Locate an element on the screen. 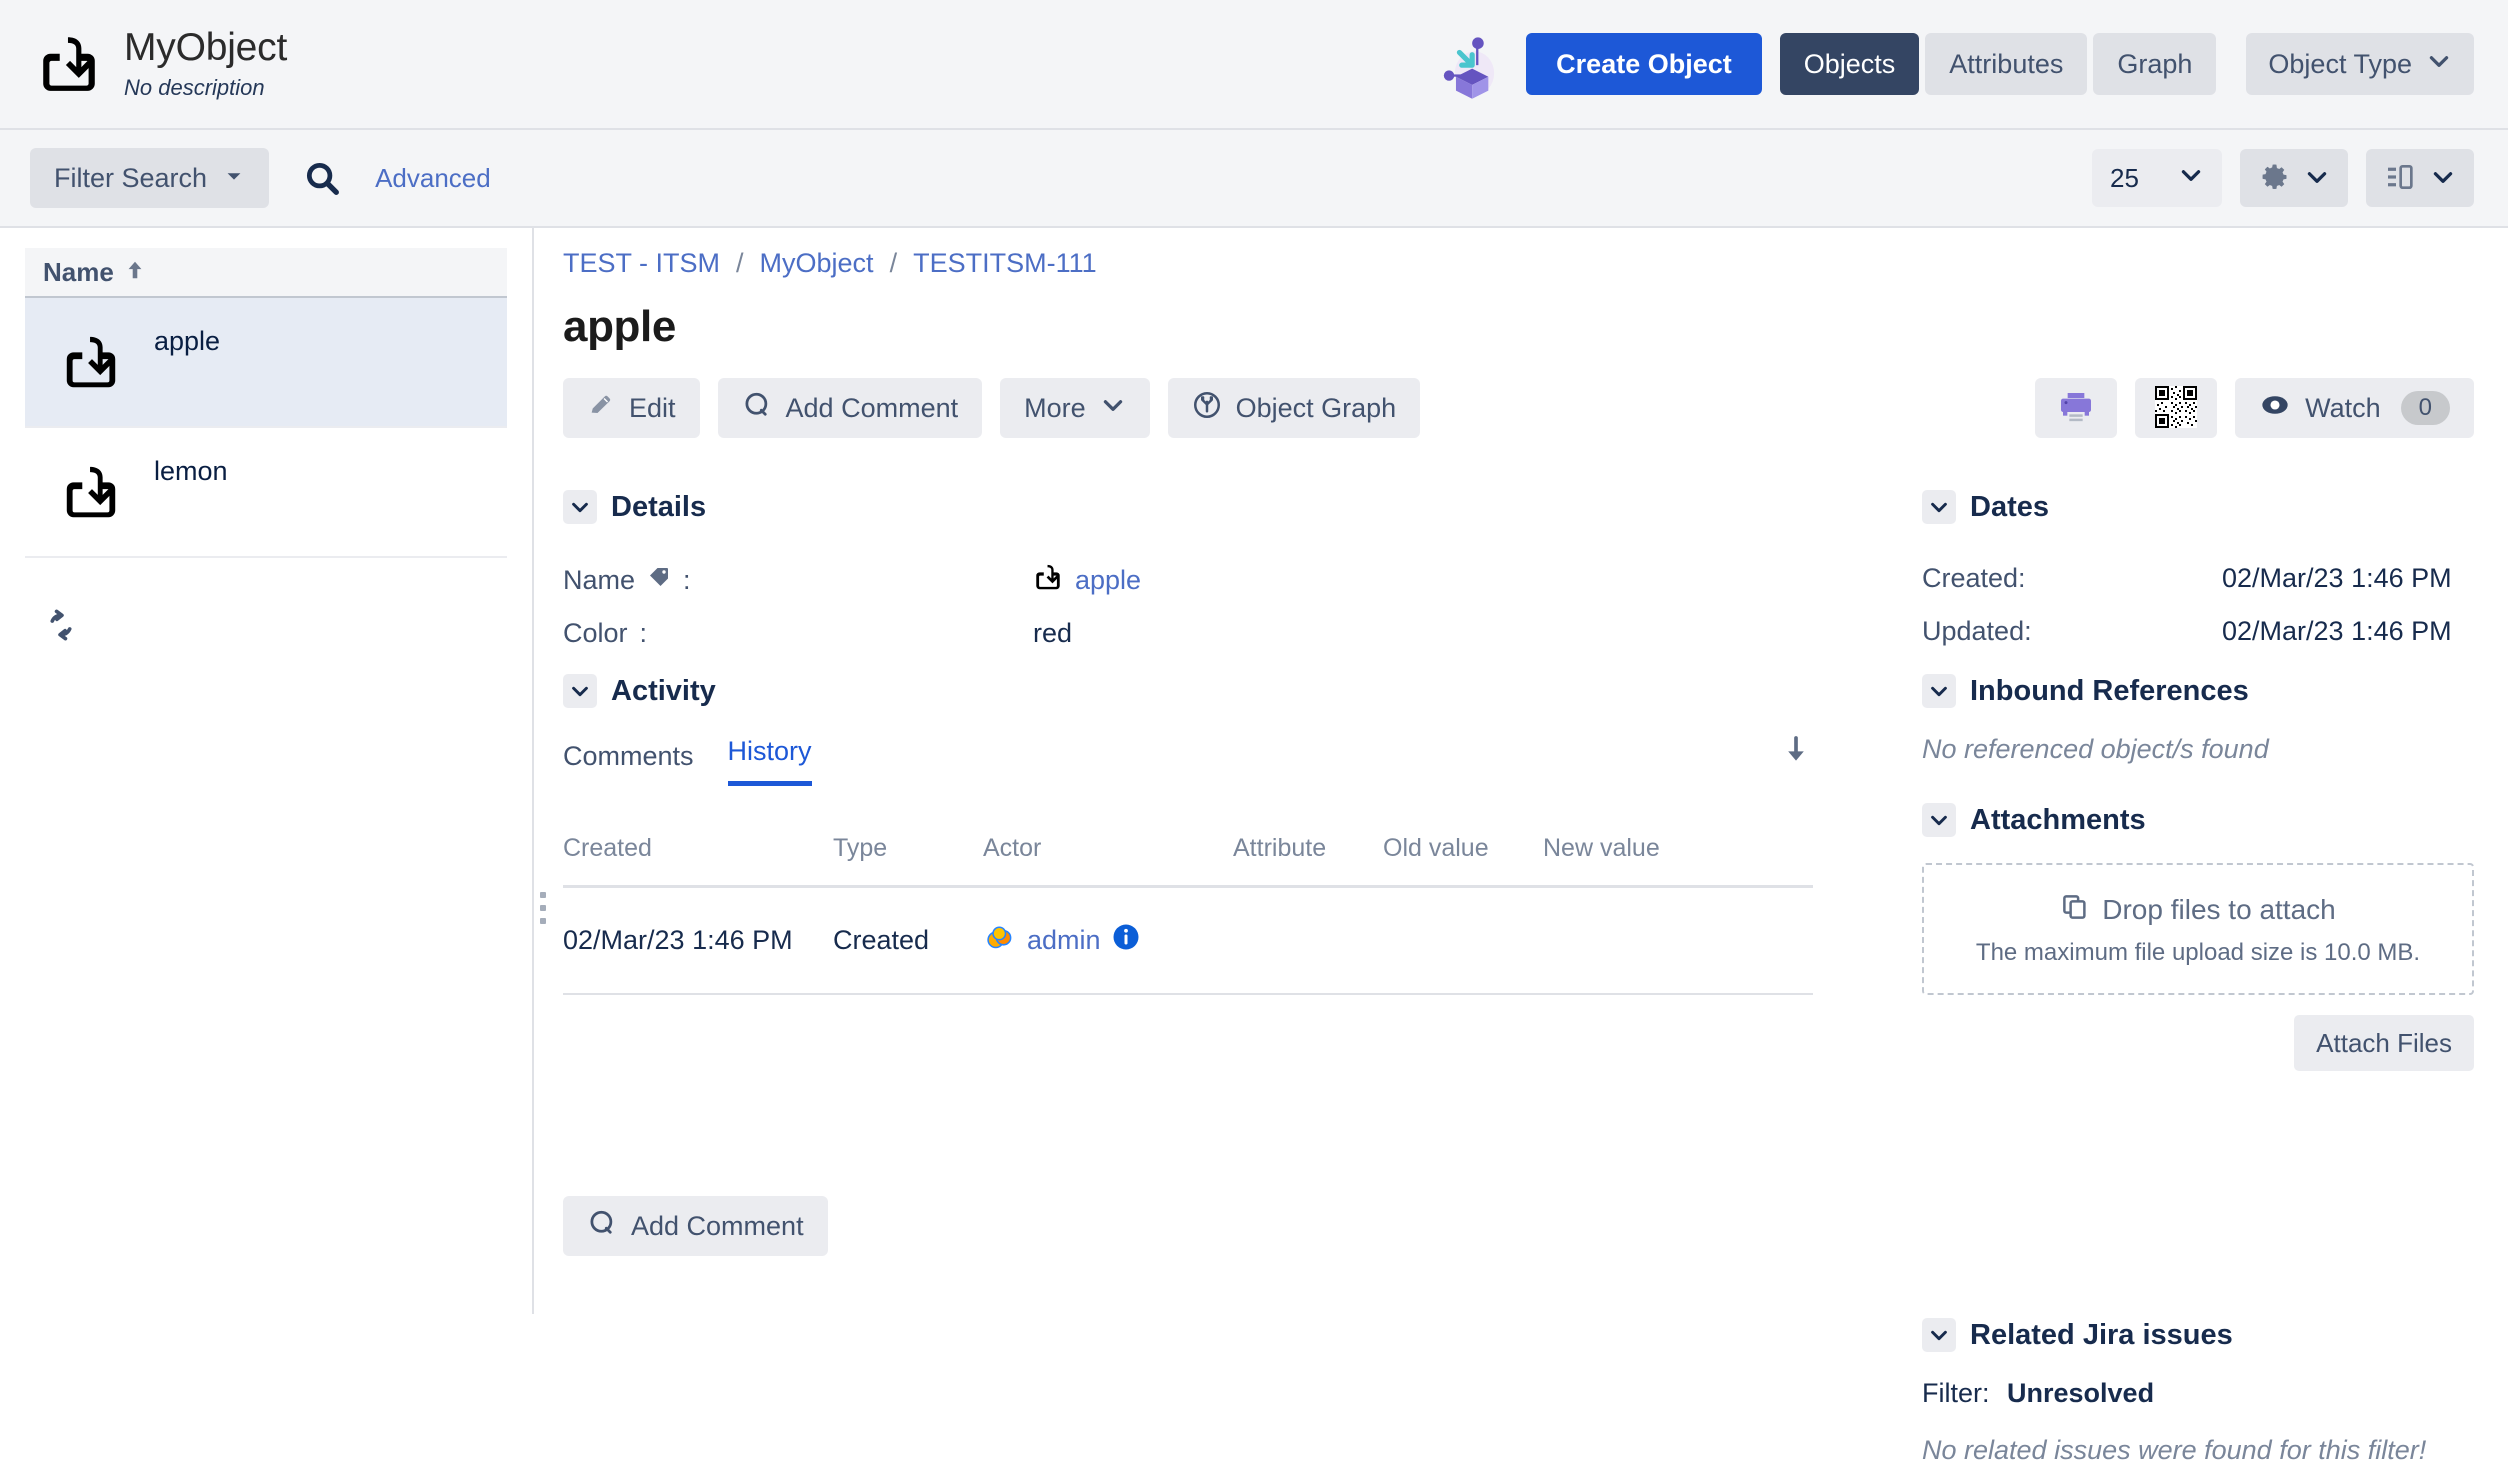  edit-button: Edit is located at coordinates (631, 408).